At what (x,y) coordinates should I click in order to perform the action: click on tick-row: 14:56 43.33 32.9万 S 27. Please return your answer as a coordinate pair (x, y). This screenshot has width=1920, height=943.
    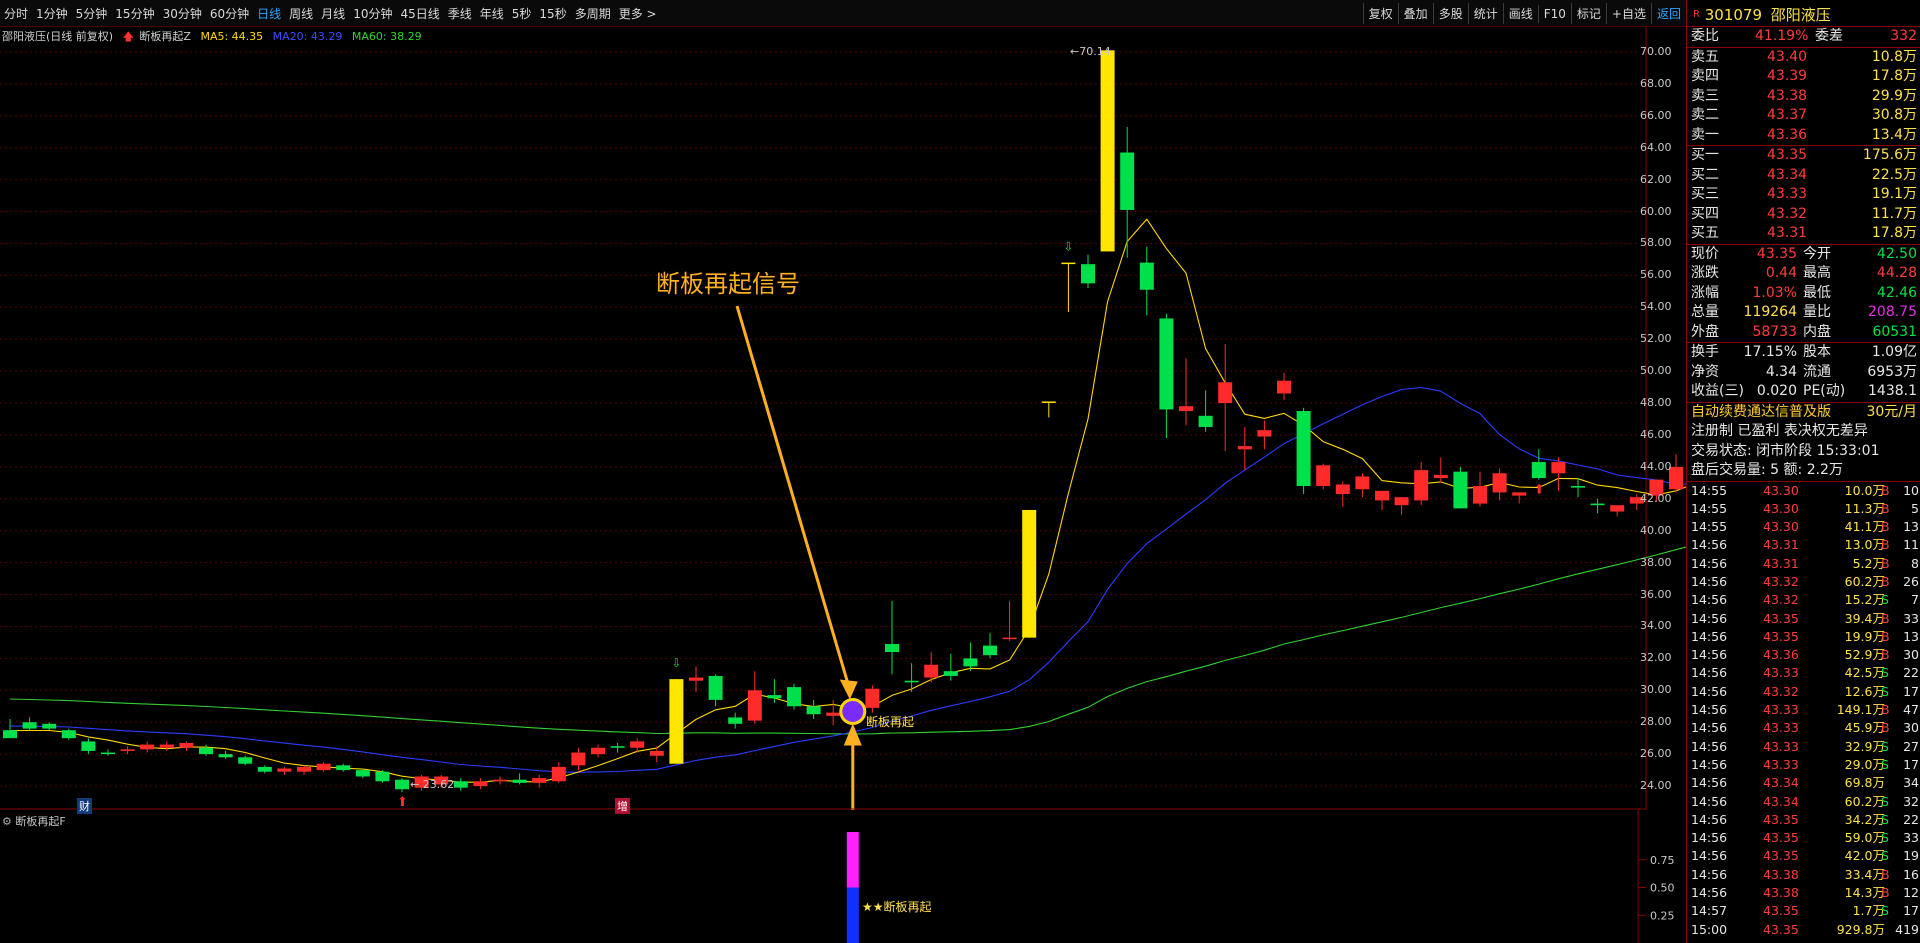
    Looking at the image, I should click on (1803, 747).